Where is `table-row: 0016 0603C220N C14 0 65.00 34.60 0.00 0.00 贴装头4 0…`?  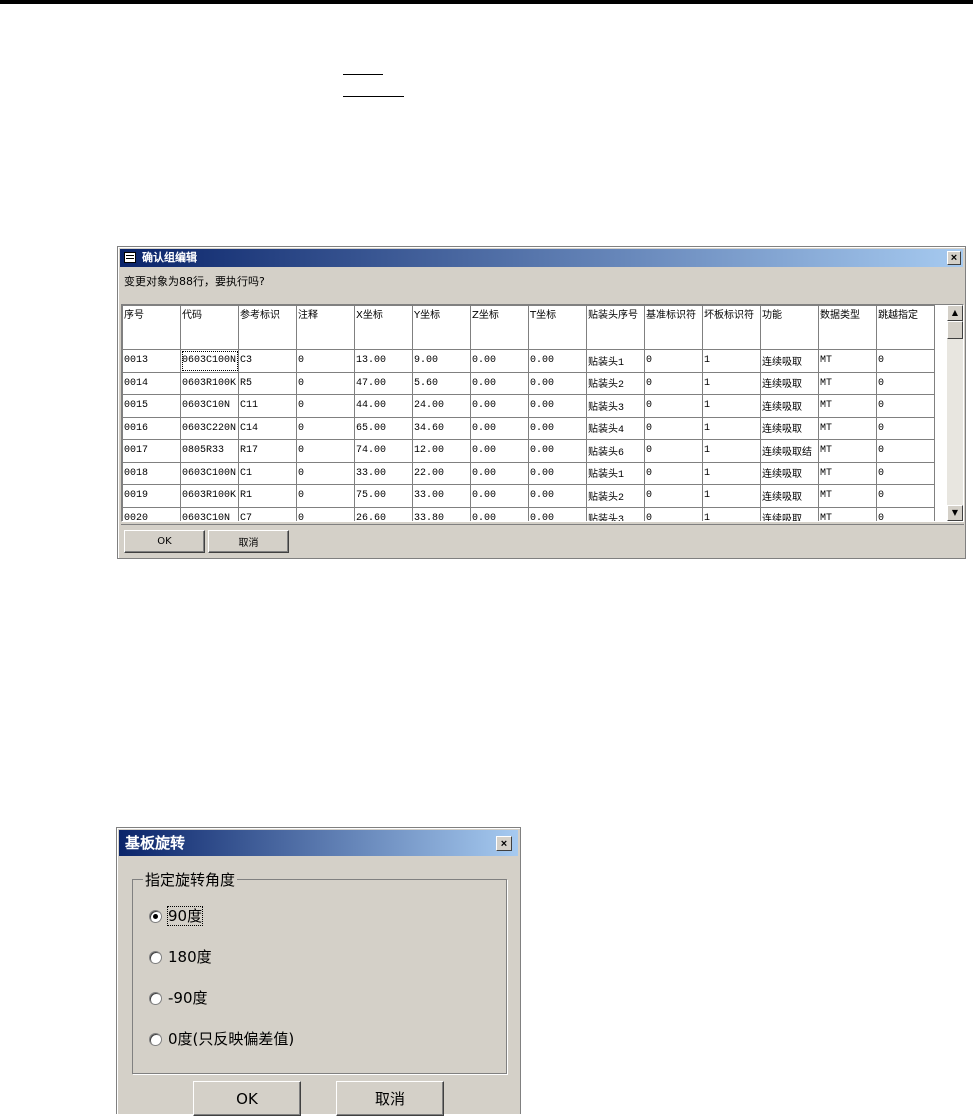 table-row: 0016 0603C220N C14 0 65.00 34.60 0.00 0.00 贴装头4 0… is located at coordinates (528, 428).